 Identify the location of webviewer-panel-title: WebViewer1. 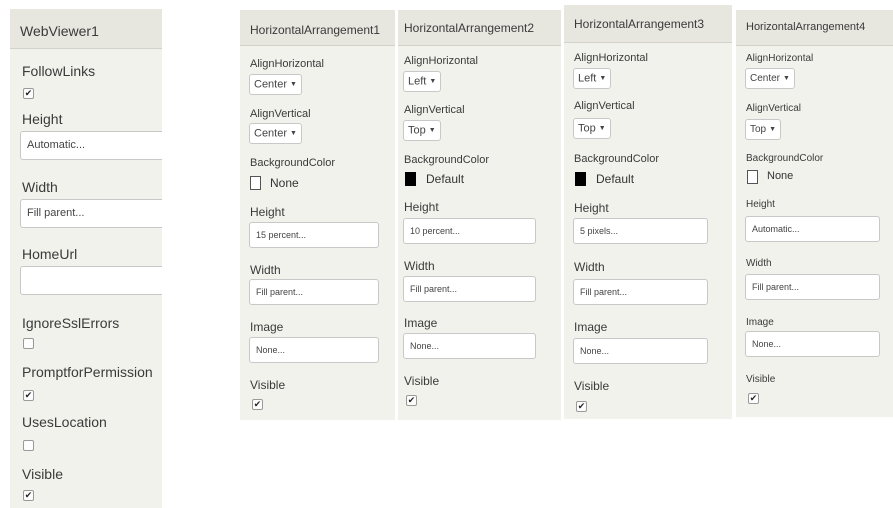
(86, 29).